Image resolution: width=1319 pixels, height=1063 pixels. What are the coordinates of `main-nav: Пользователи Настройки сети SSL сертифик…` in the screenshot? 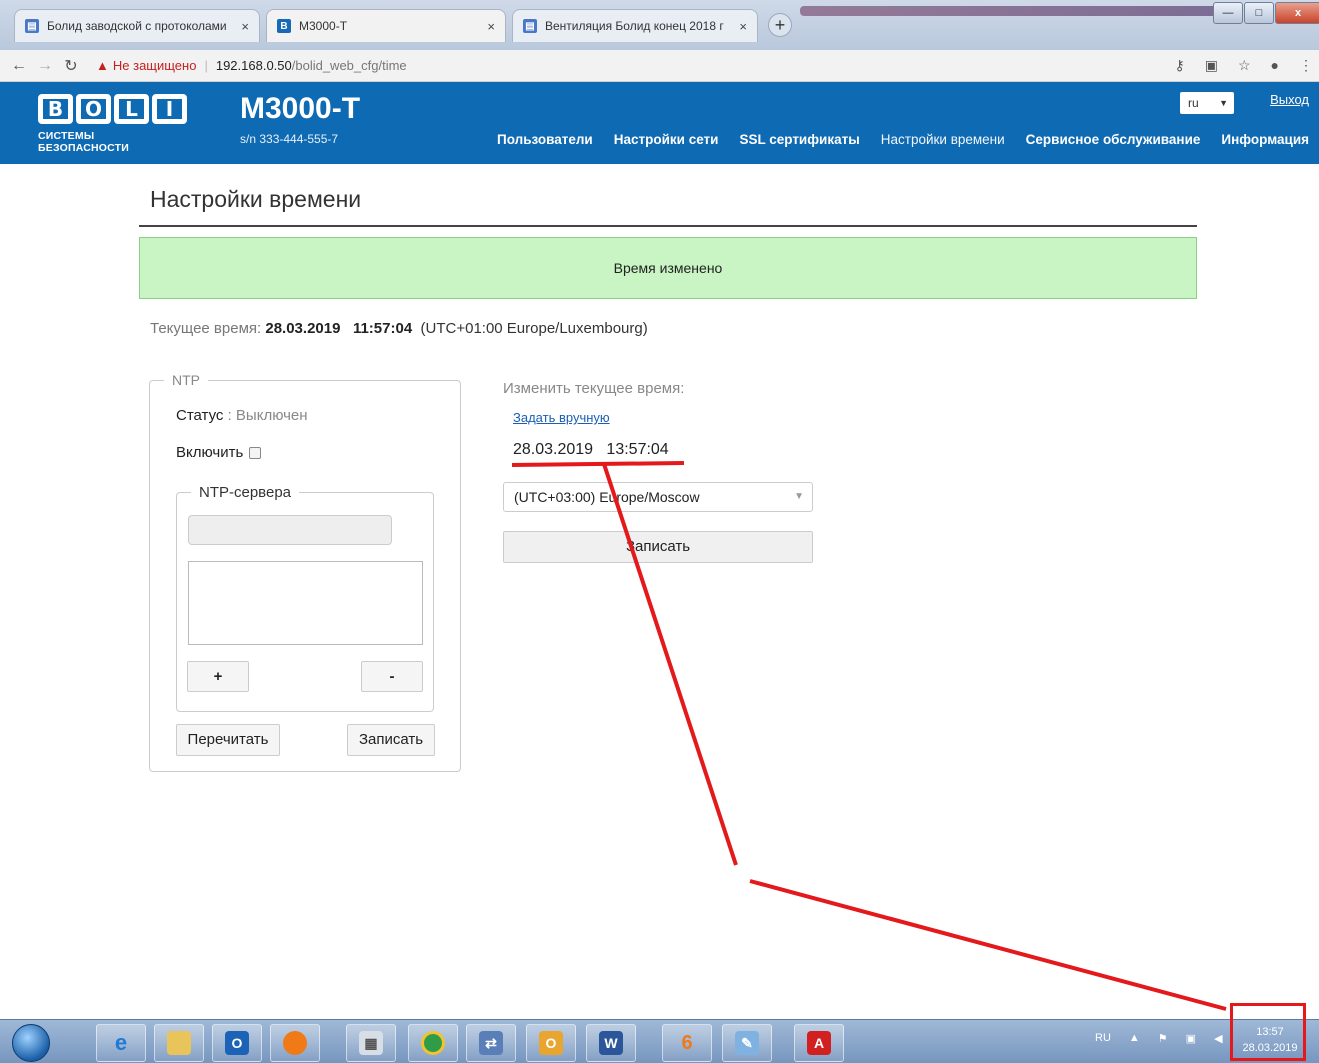 It's located at (903, 139).